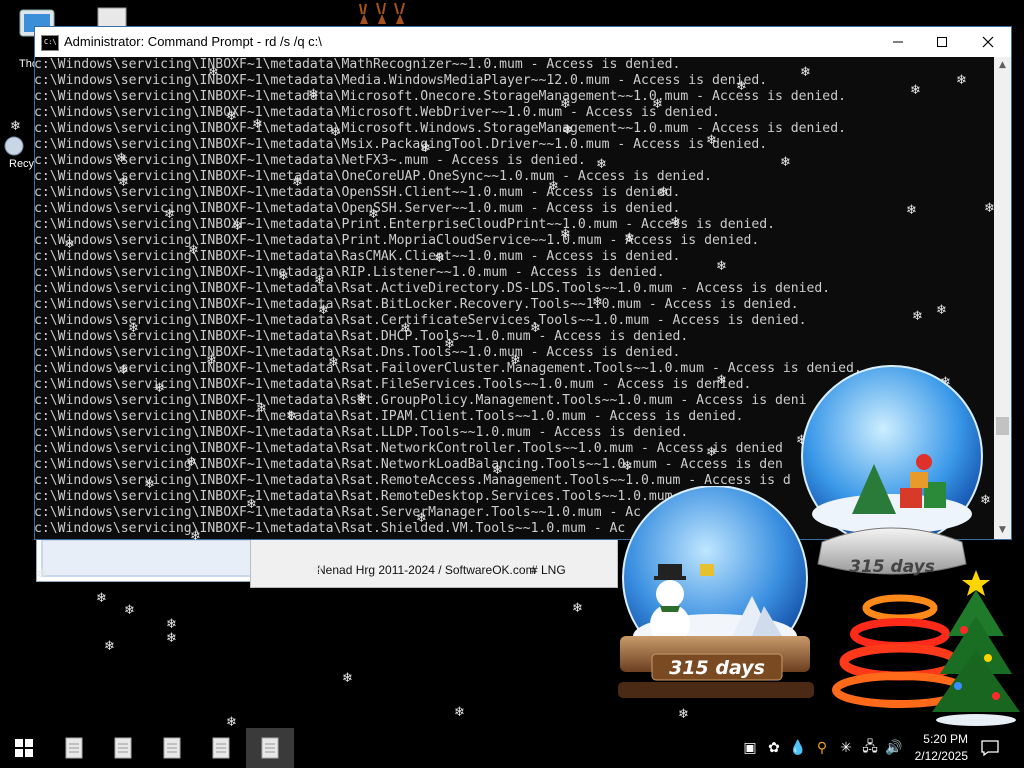 Image resolution: width=1024 pixels, height=768 pixels. What do you see at coordinates (942, 42) in the screenshot?
I see `maximize-button` at bounding box center [942, 42].